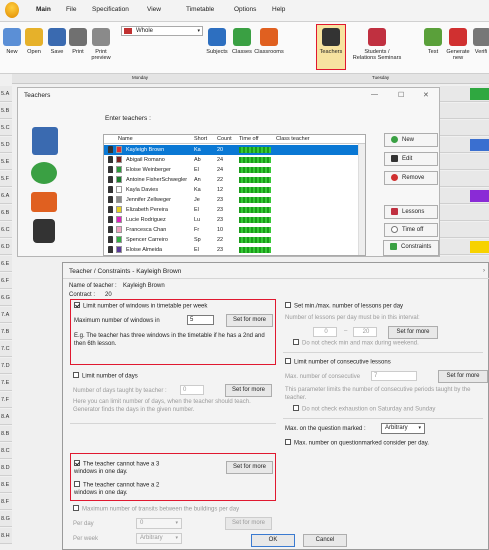 The image size is (489, 550). I want to click on consecutive-set-for-more-button: Set for more, so click(463, 376).